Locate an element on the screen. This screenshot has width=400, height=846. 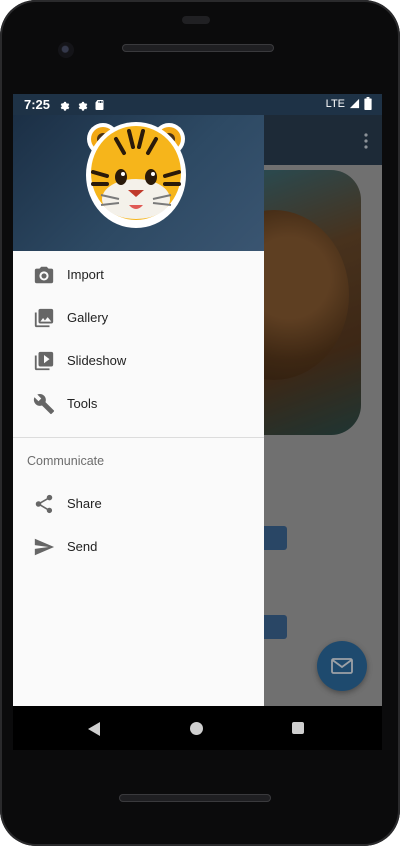
sd-card-icon is located at coordinates (99, 104).